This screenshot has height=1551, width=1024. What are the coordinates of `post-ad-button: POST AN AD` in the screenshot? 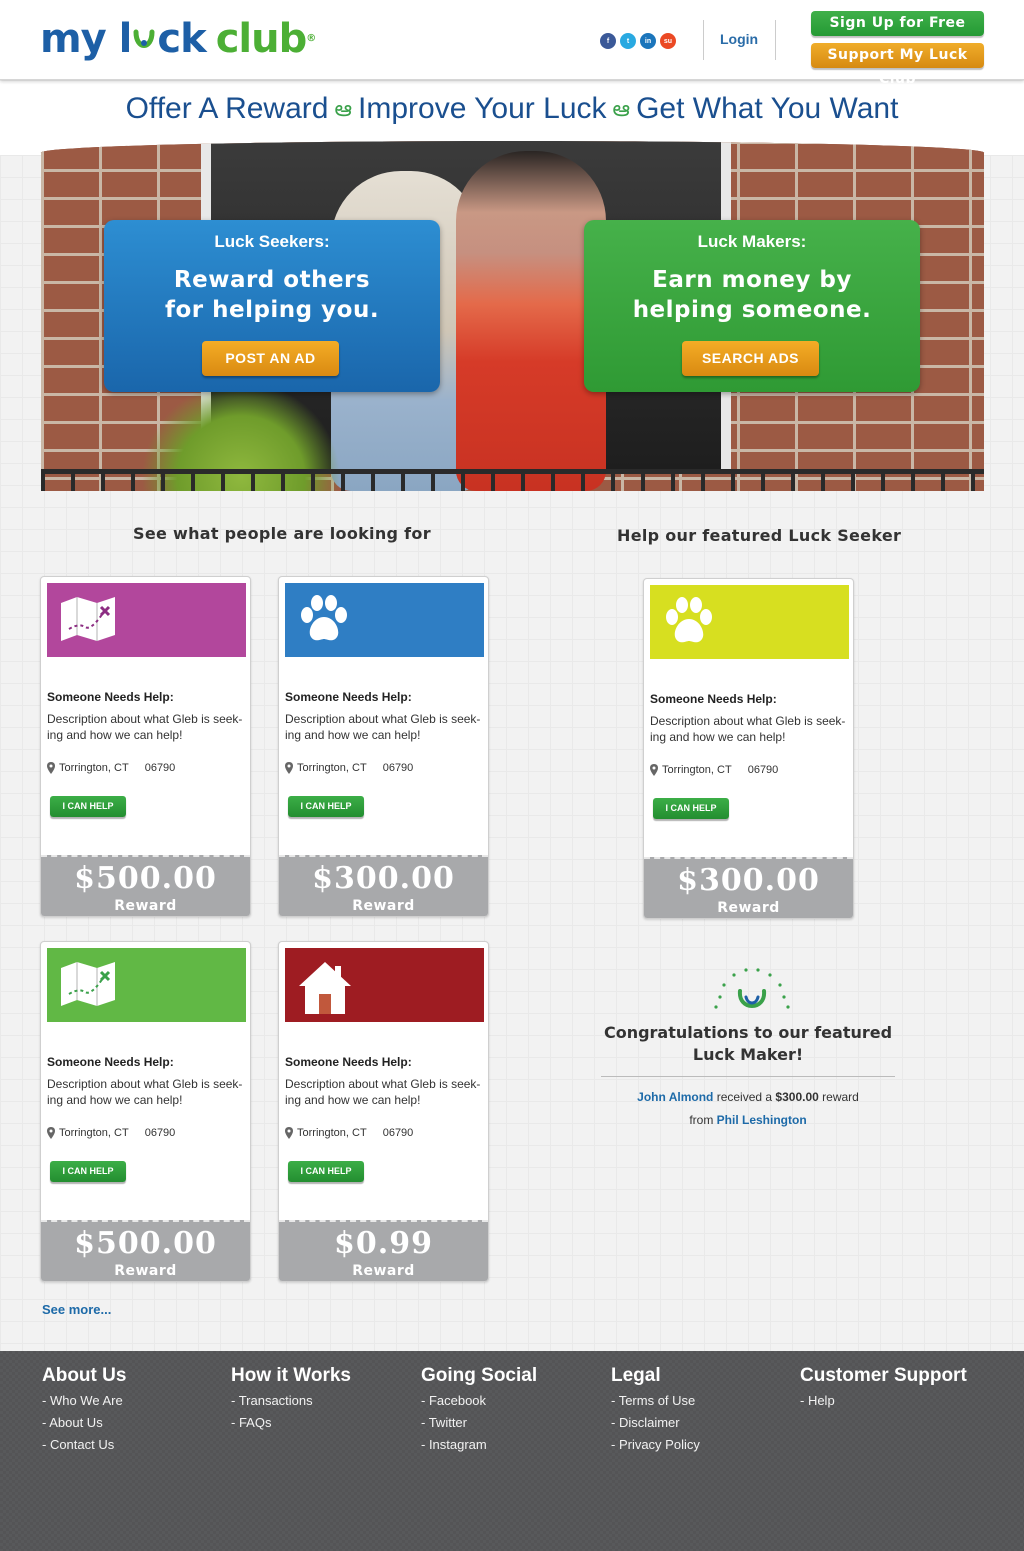 It's located at (270, 358).